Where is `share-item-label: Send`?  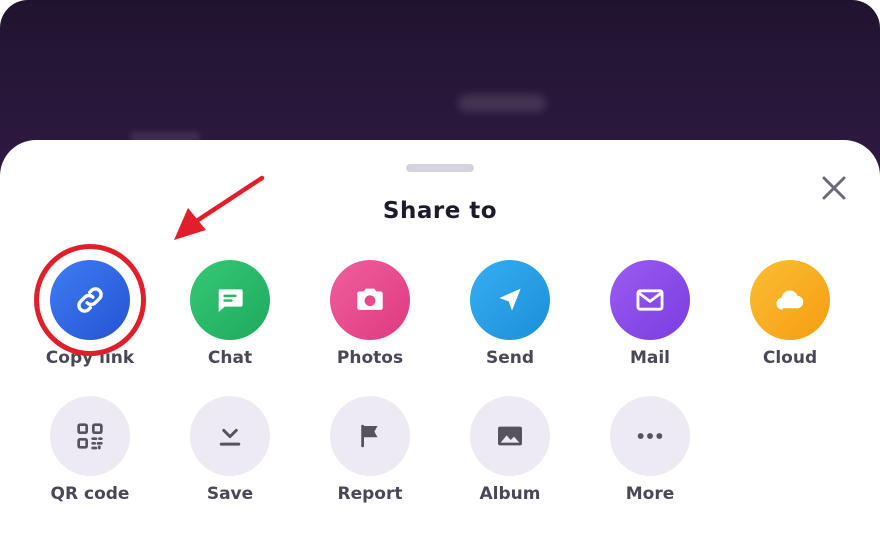 share-item-label: Send is located at coordinates (510, 358).